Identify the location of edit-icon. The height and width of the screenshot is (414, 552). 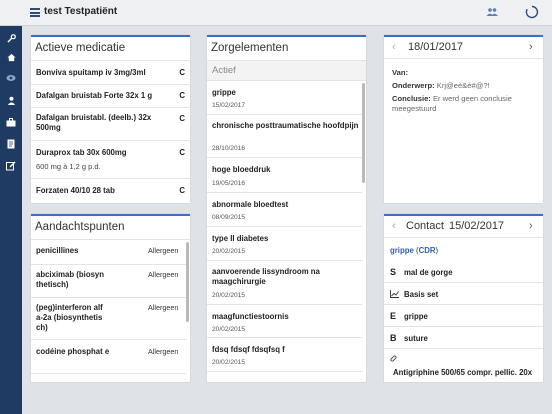
(11, 166).